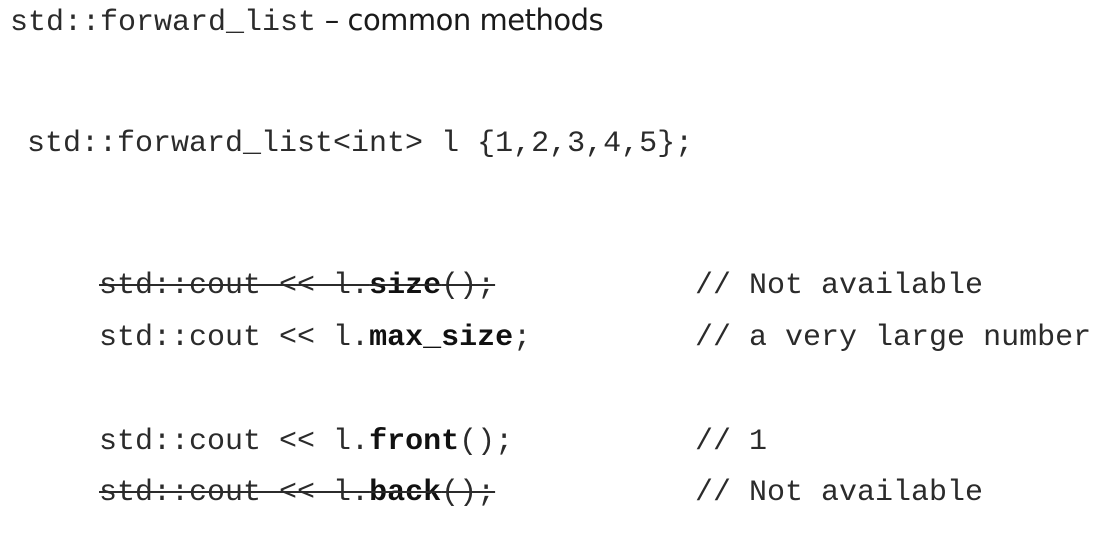 This screenshot has height=553, width=1109. Describe the element at coordinates (405, 493) in the screenshot. I see `method-name: back` at that location.